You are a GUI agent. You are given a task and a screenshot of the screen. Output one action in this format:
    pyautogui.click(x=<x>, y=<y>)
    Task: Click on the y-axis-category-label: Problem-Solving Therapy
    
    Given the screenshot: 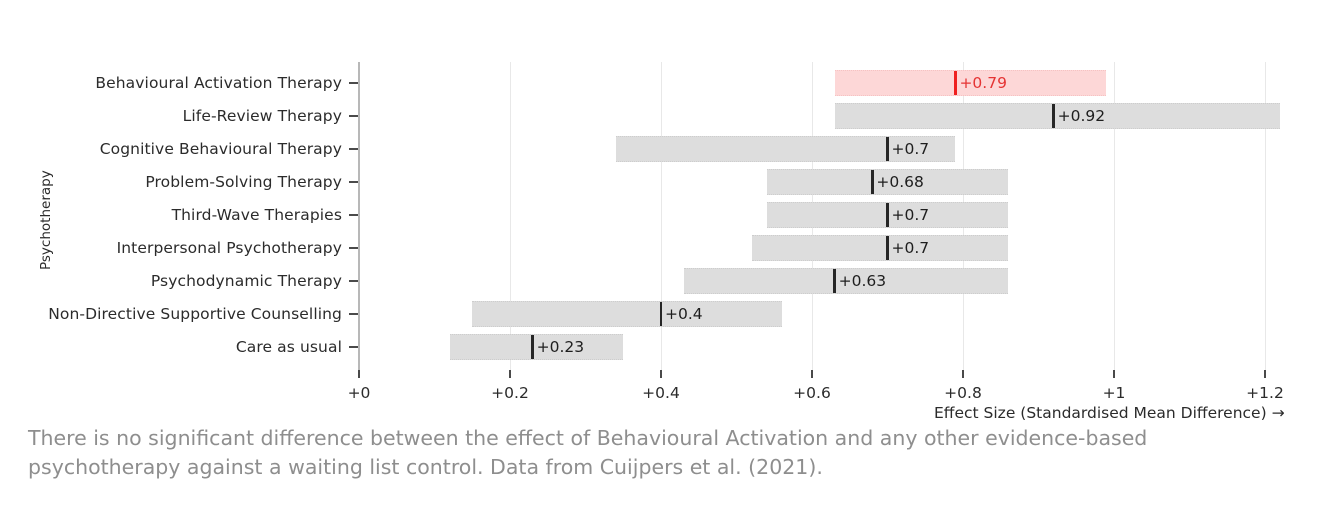 What is the action you would take?
    pyautogui.click(x=243, y=182)
    